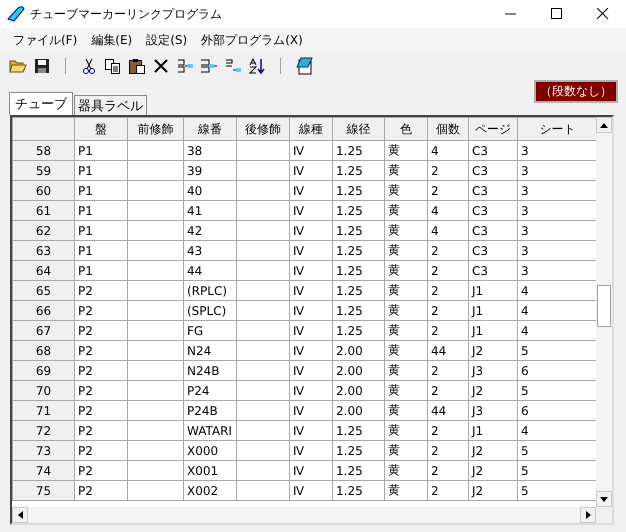 This screenshot has width=626, height=532. I want to click on table-cell: X000, so click(210, 450).